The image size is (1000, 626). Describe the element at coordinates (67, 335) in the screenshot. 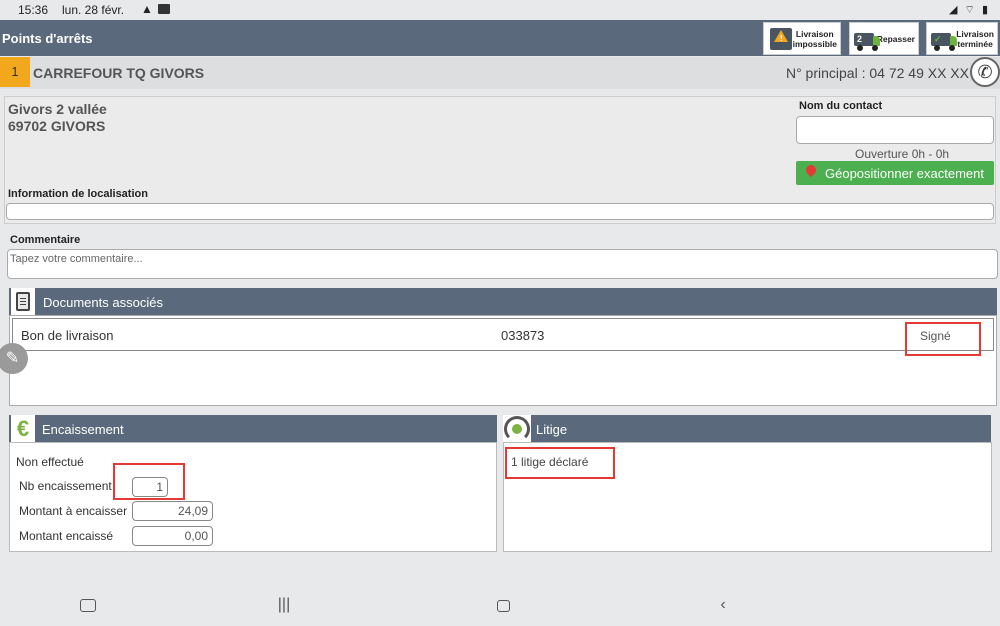

I see `document-type: Bon de livraison` at that location.